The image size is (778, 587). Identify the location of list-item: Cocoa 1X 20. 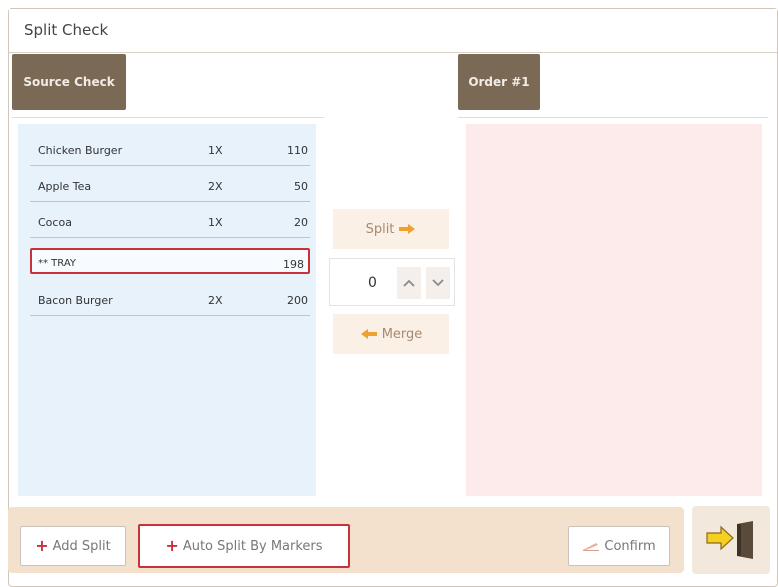
(170, 220).